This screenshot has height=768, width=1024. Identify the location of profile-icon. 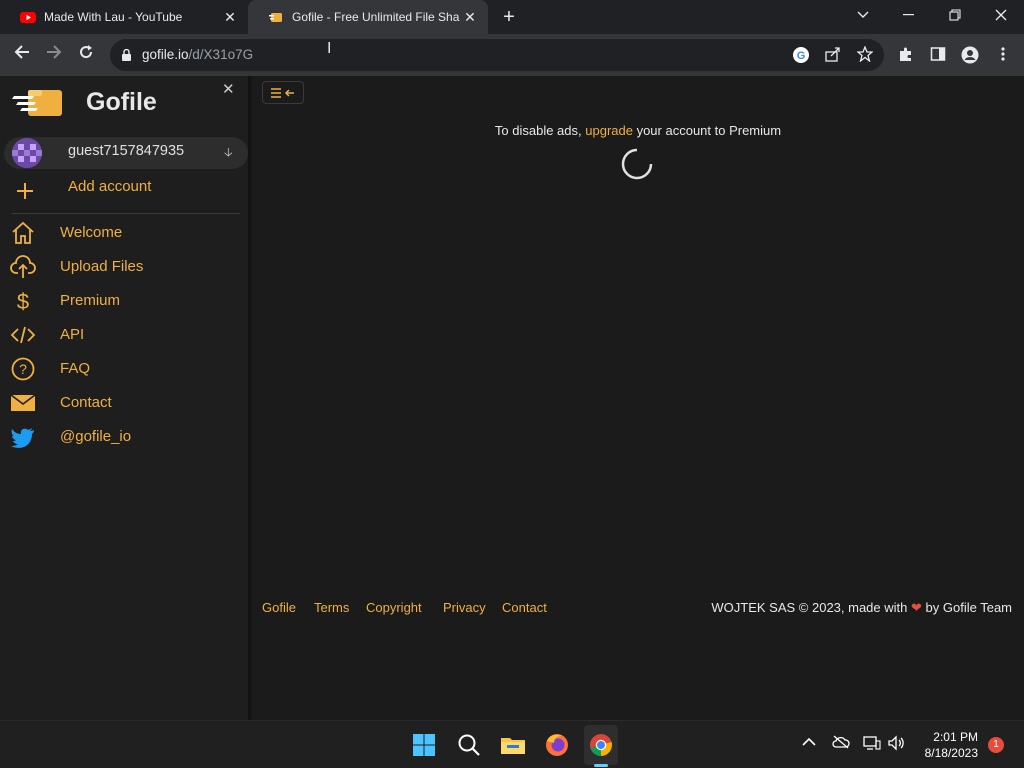
(970, 55).